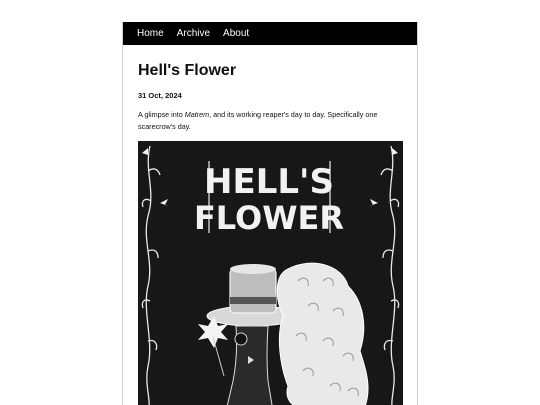 The width and height of the screenshot is (540, 405). I want to click on post-title: Hell's Flower, so click(187, 70).